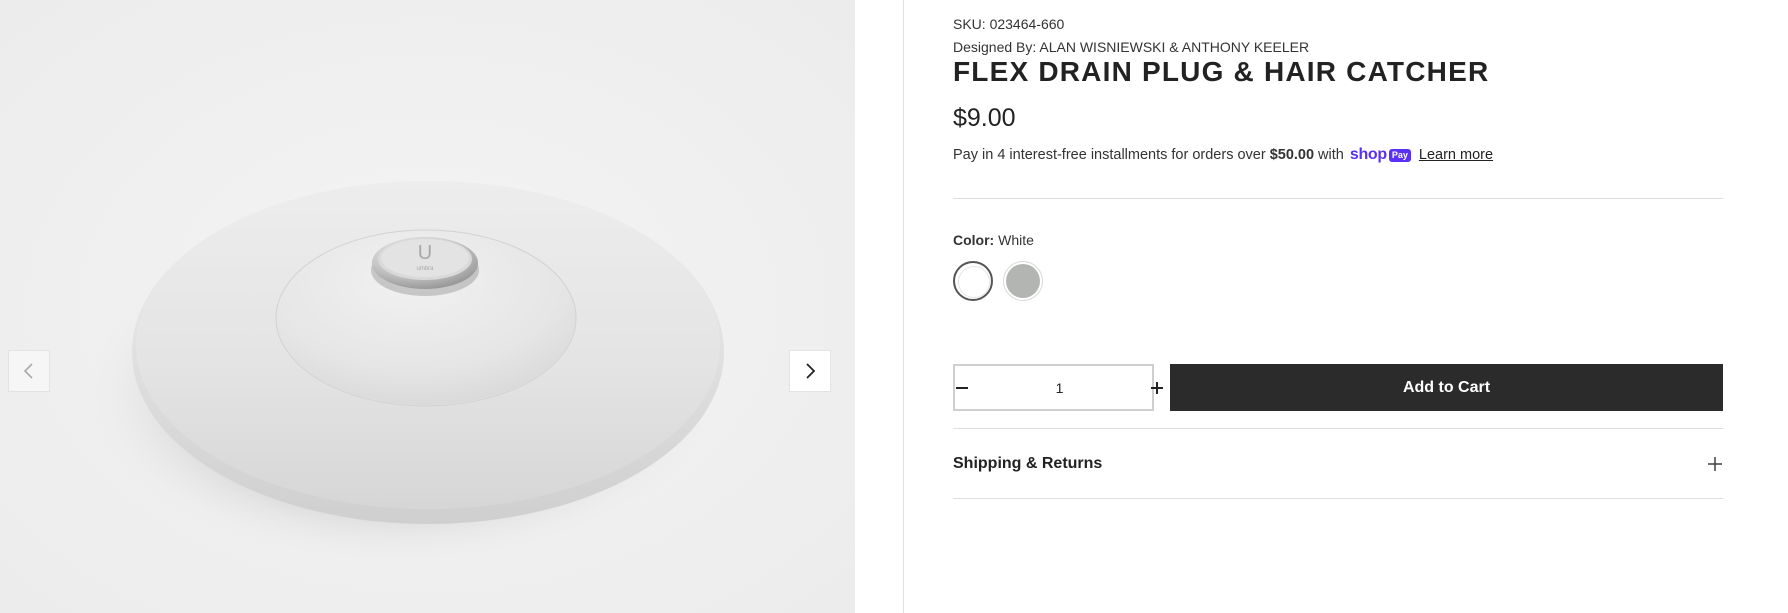 This screenshot has height=613, width=1788. What do you see at coordinates (1023, 281) in the screenshot?
I see `swatch-grey` at bounding box center [1023, 281].